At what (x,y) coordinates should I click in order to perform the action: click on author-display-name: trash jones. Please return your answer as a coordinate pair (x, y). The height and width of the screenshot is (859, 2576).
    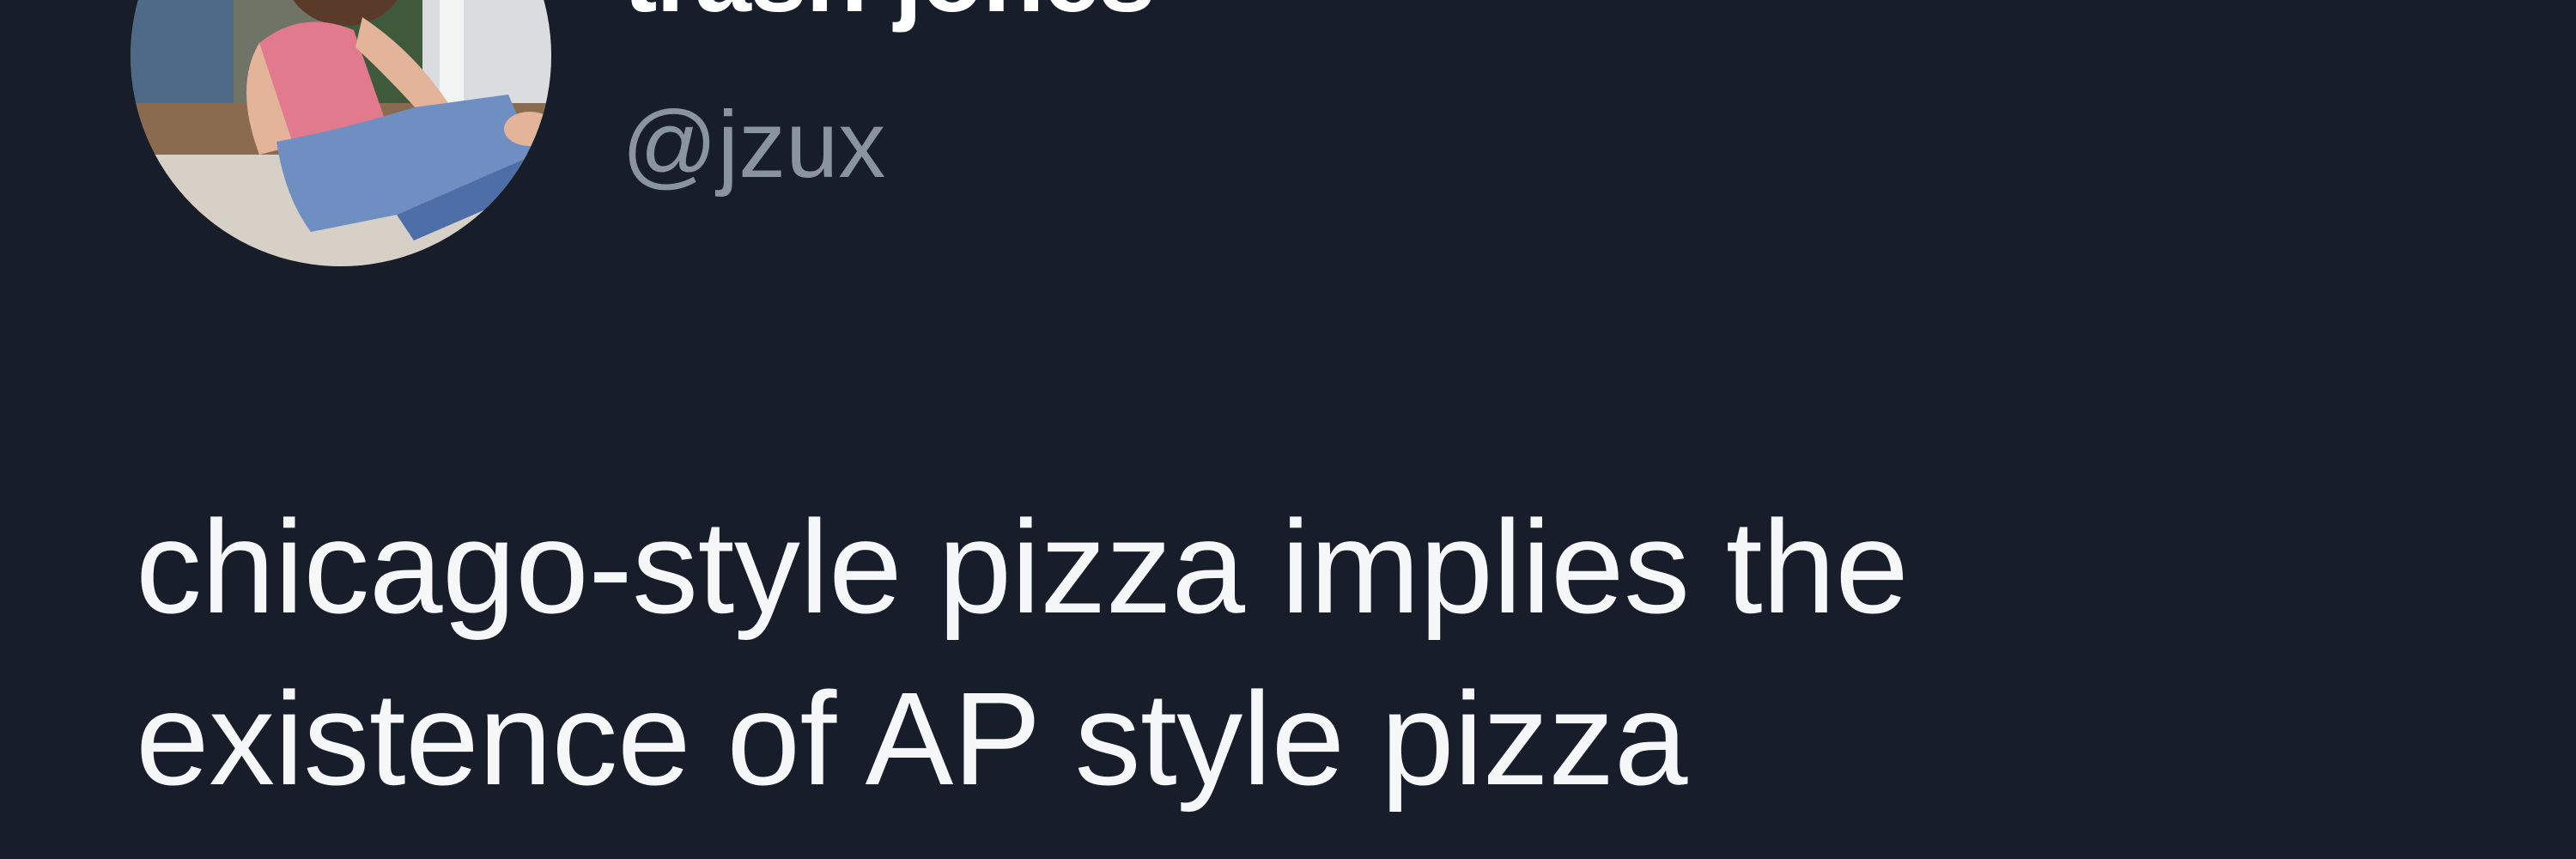
    Looking at the image, I should click on (889, 14).